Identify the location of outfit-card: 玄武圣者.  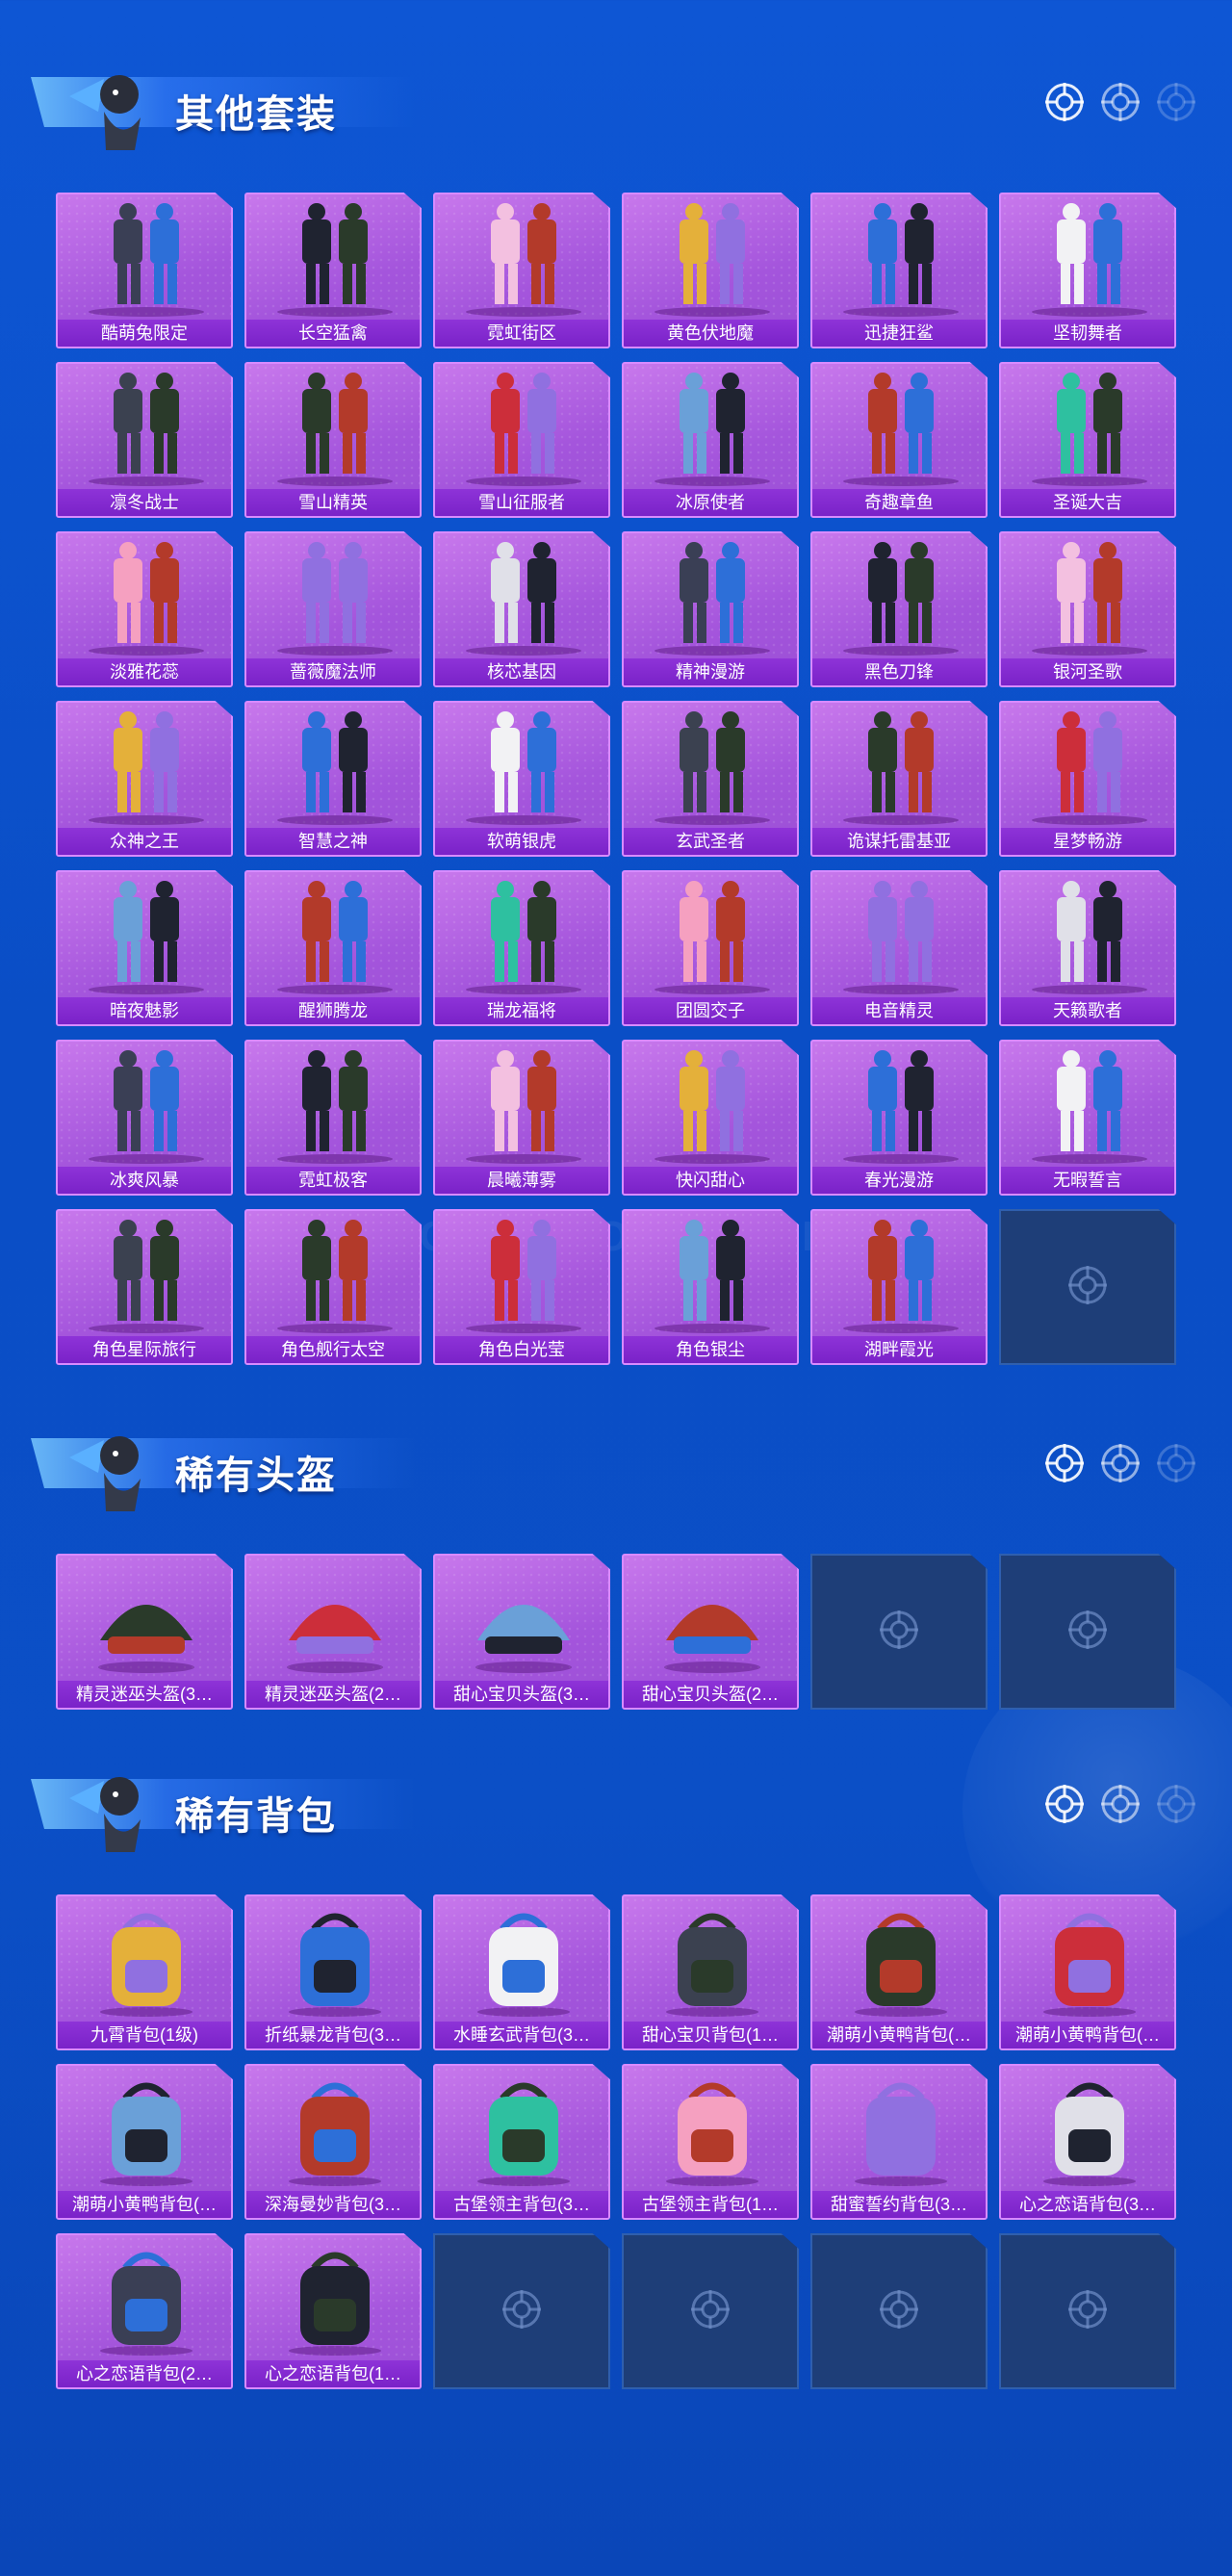
(710, 779).